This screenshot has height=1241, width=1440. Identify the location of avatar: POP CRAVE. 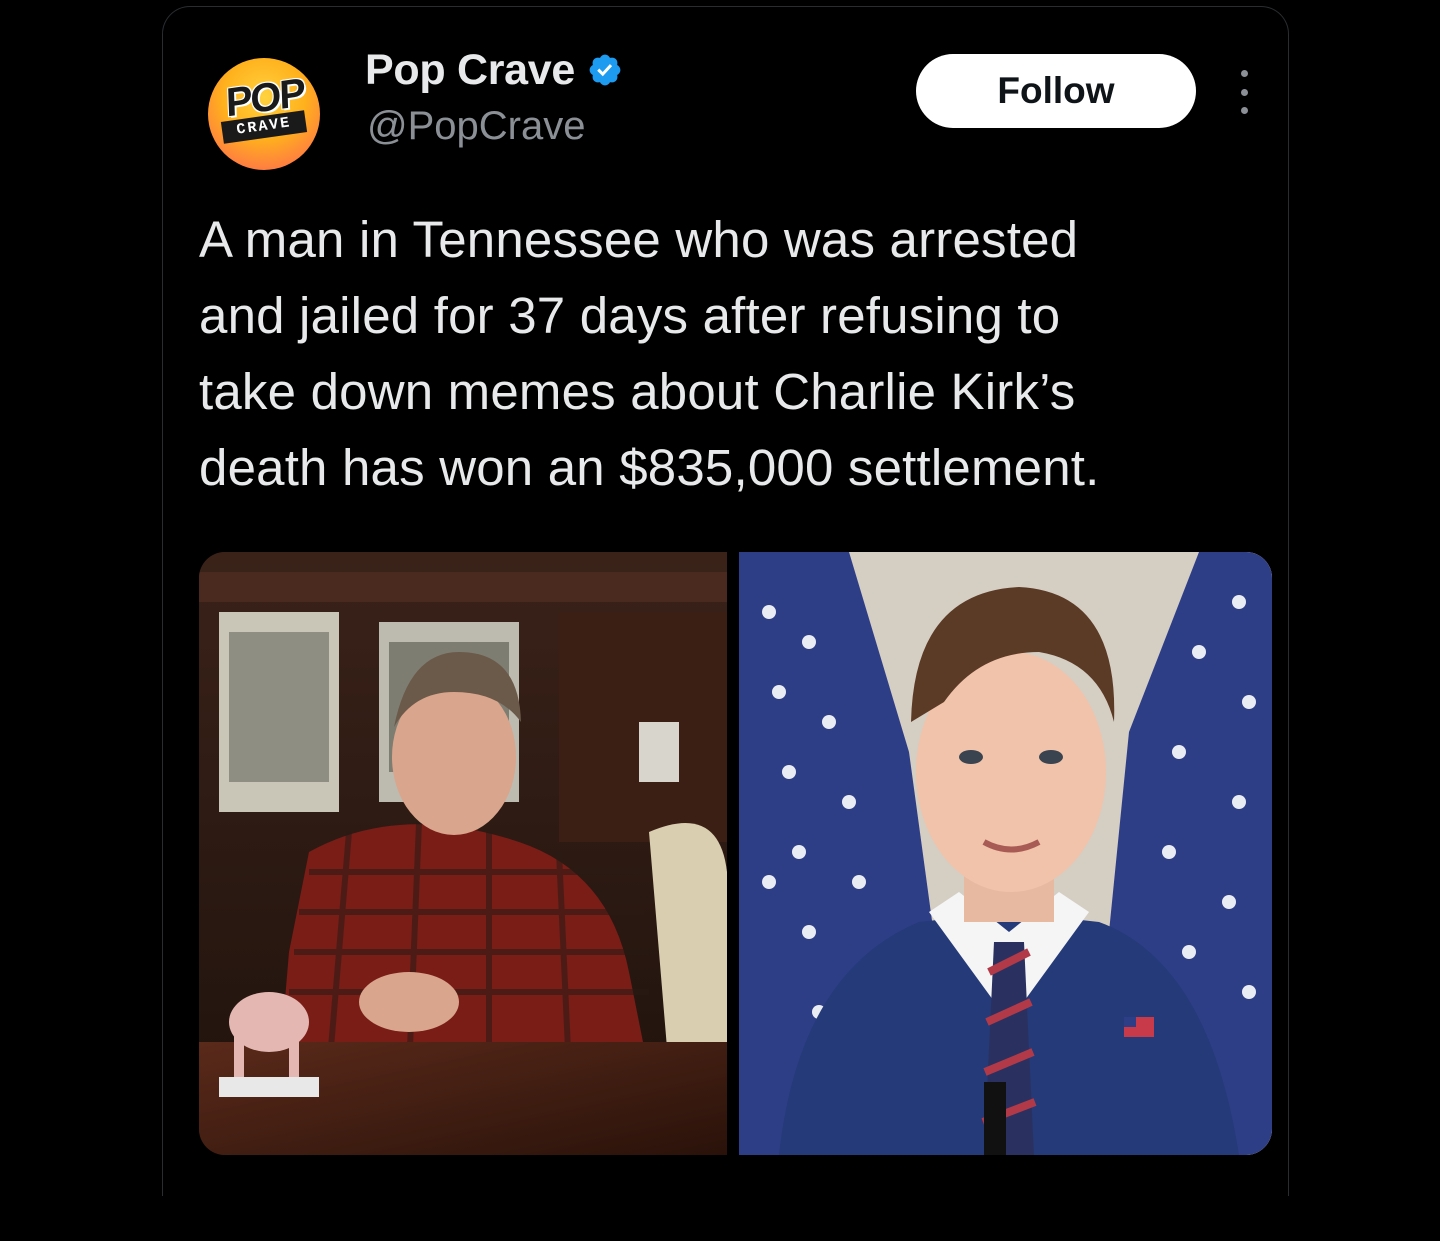
(264, 114).